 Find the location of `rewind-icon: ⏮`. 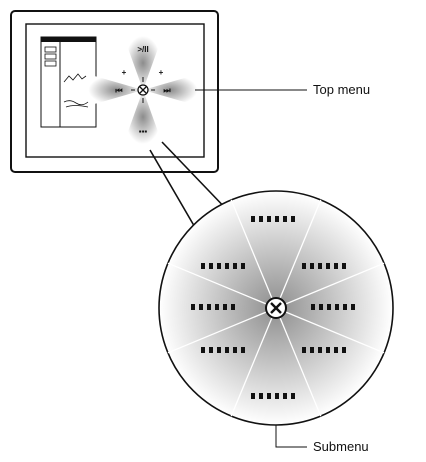

rewind-icon: ⏮ is located at coordinates (118, 90).